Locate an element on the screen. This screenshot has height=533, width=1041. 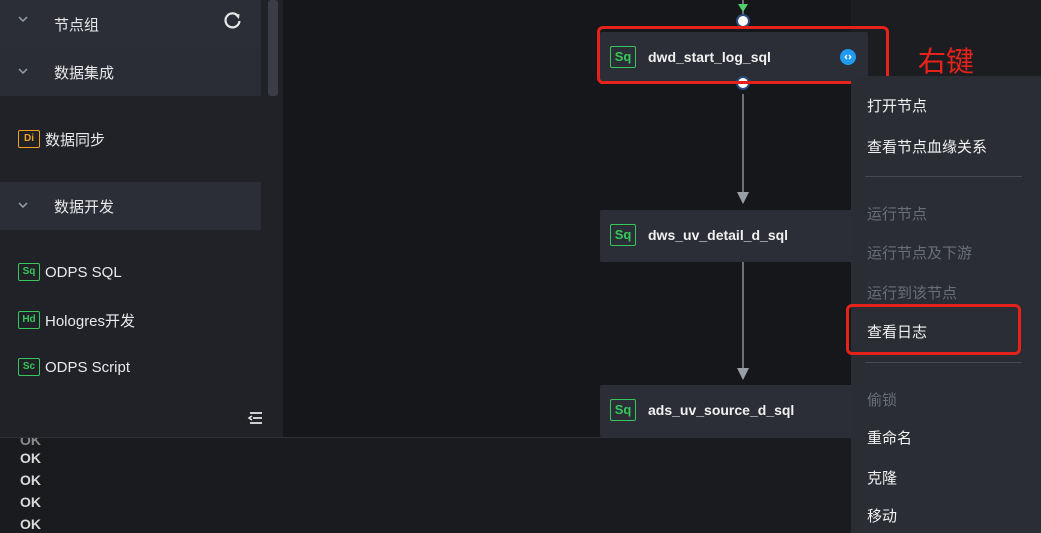
section-label: 节点组 is located at coordinates (77, 25).